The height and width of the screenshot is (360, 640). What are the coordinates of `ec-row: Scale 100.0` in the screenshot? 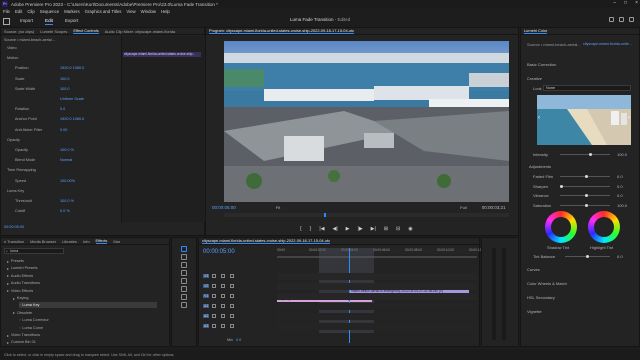 It's located at (62, 79).